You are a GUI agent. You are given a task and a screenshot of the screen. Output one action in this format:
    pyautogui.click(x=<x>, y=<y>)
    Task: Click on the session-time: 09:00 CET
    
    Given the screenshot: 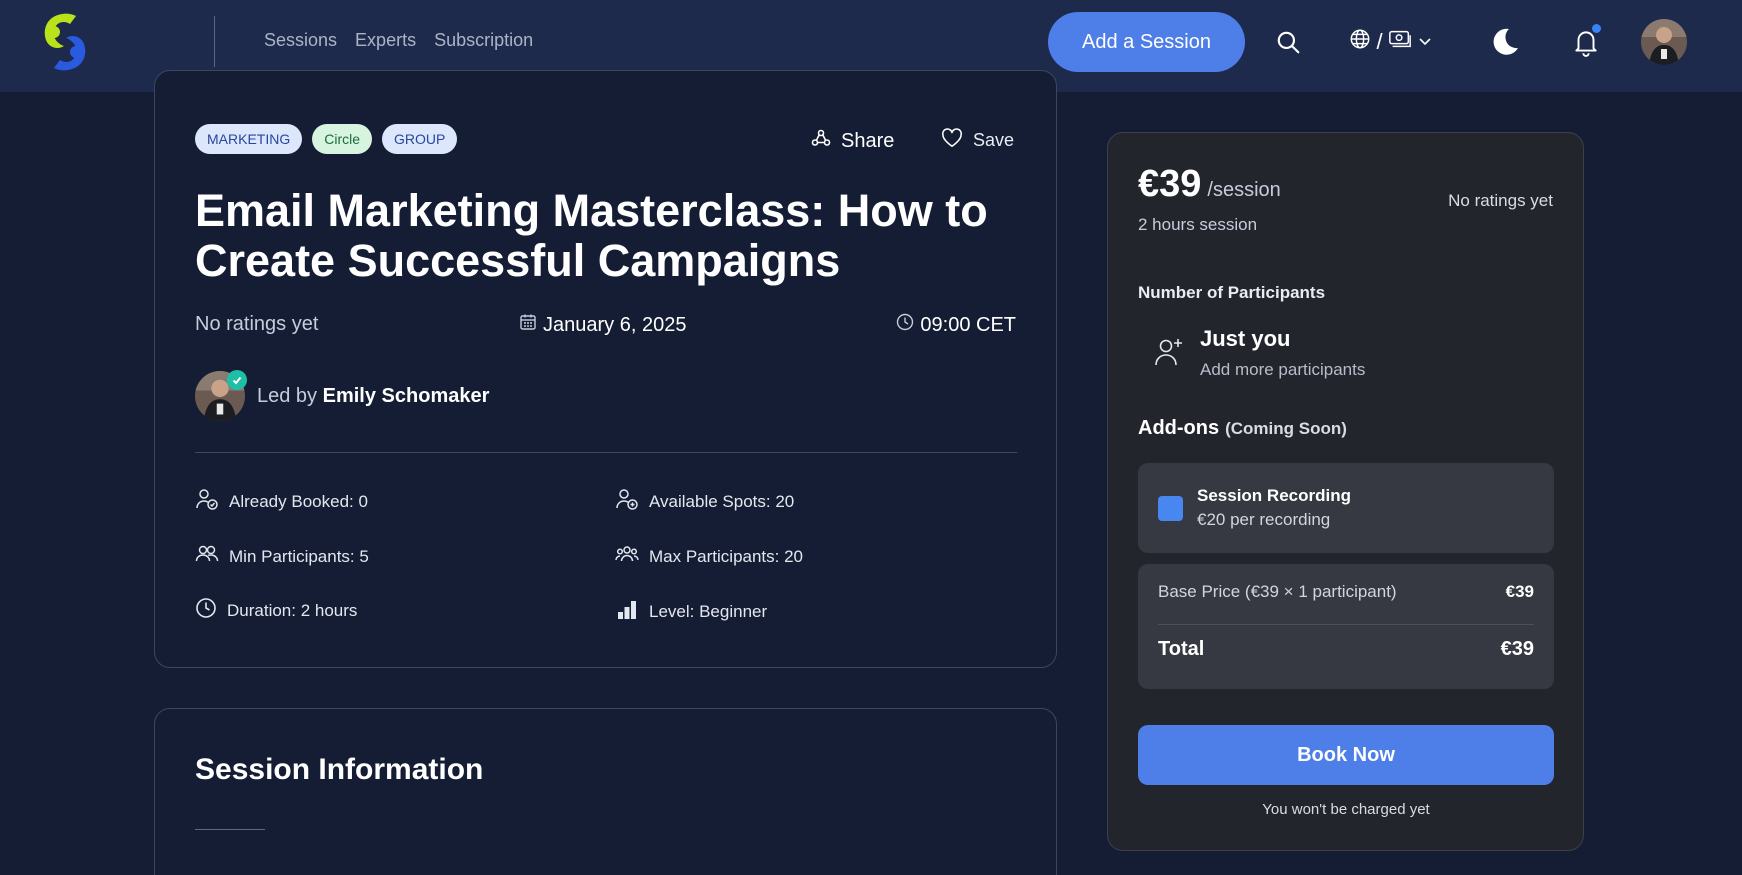 What is the action you would take?
    pyautogui.click(x=956, y=325)
    